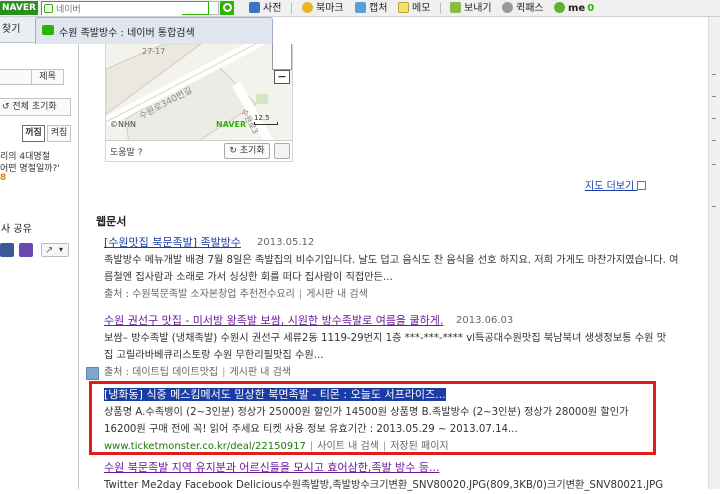 The image size is (720, 494). What do you see at coordinates (48, 8) in the screenshot?
I see `naver-n-icon` at bounding box center [48, 8].